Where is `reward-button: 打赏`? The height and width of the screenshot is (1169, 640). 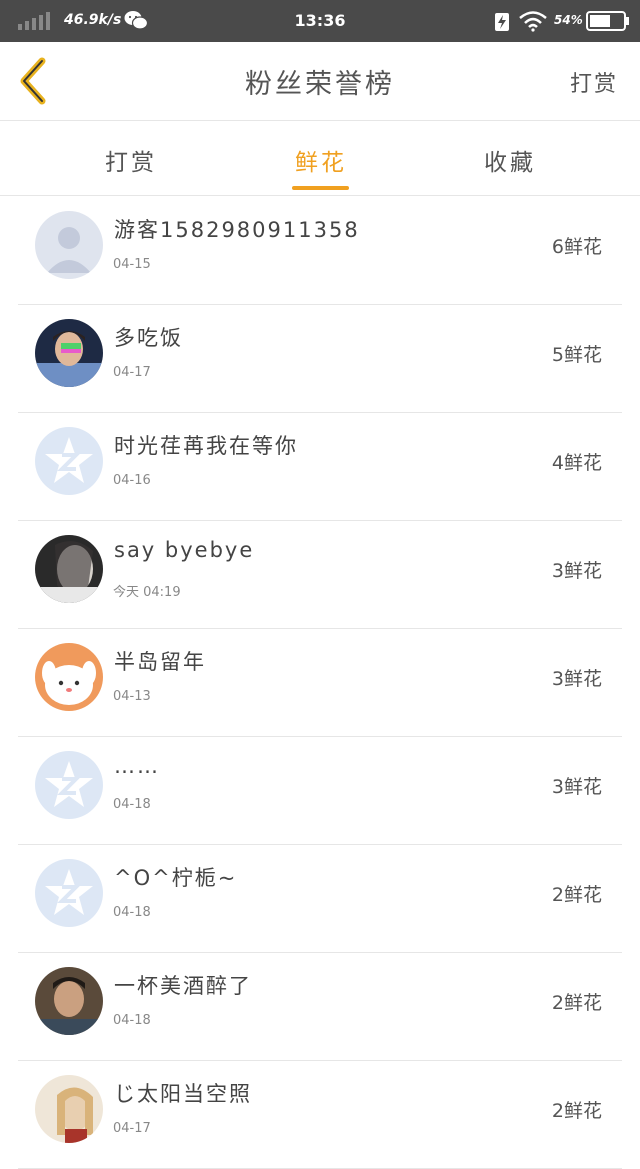
reward-button: 打赏 is located at coordinates (594, 82).